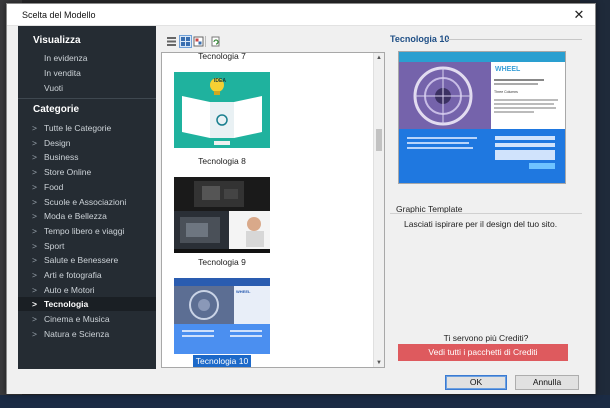  I want to click on sidebar-item-label: Arti e fotografia, so click(73, 275).